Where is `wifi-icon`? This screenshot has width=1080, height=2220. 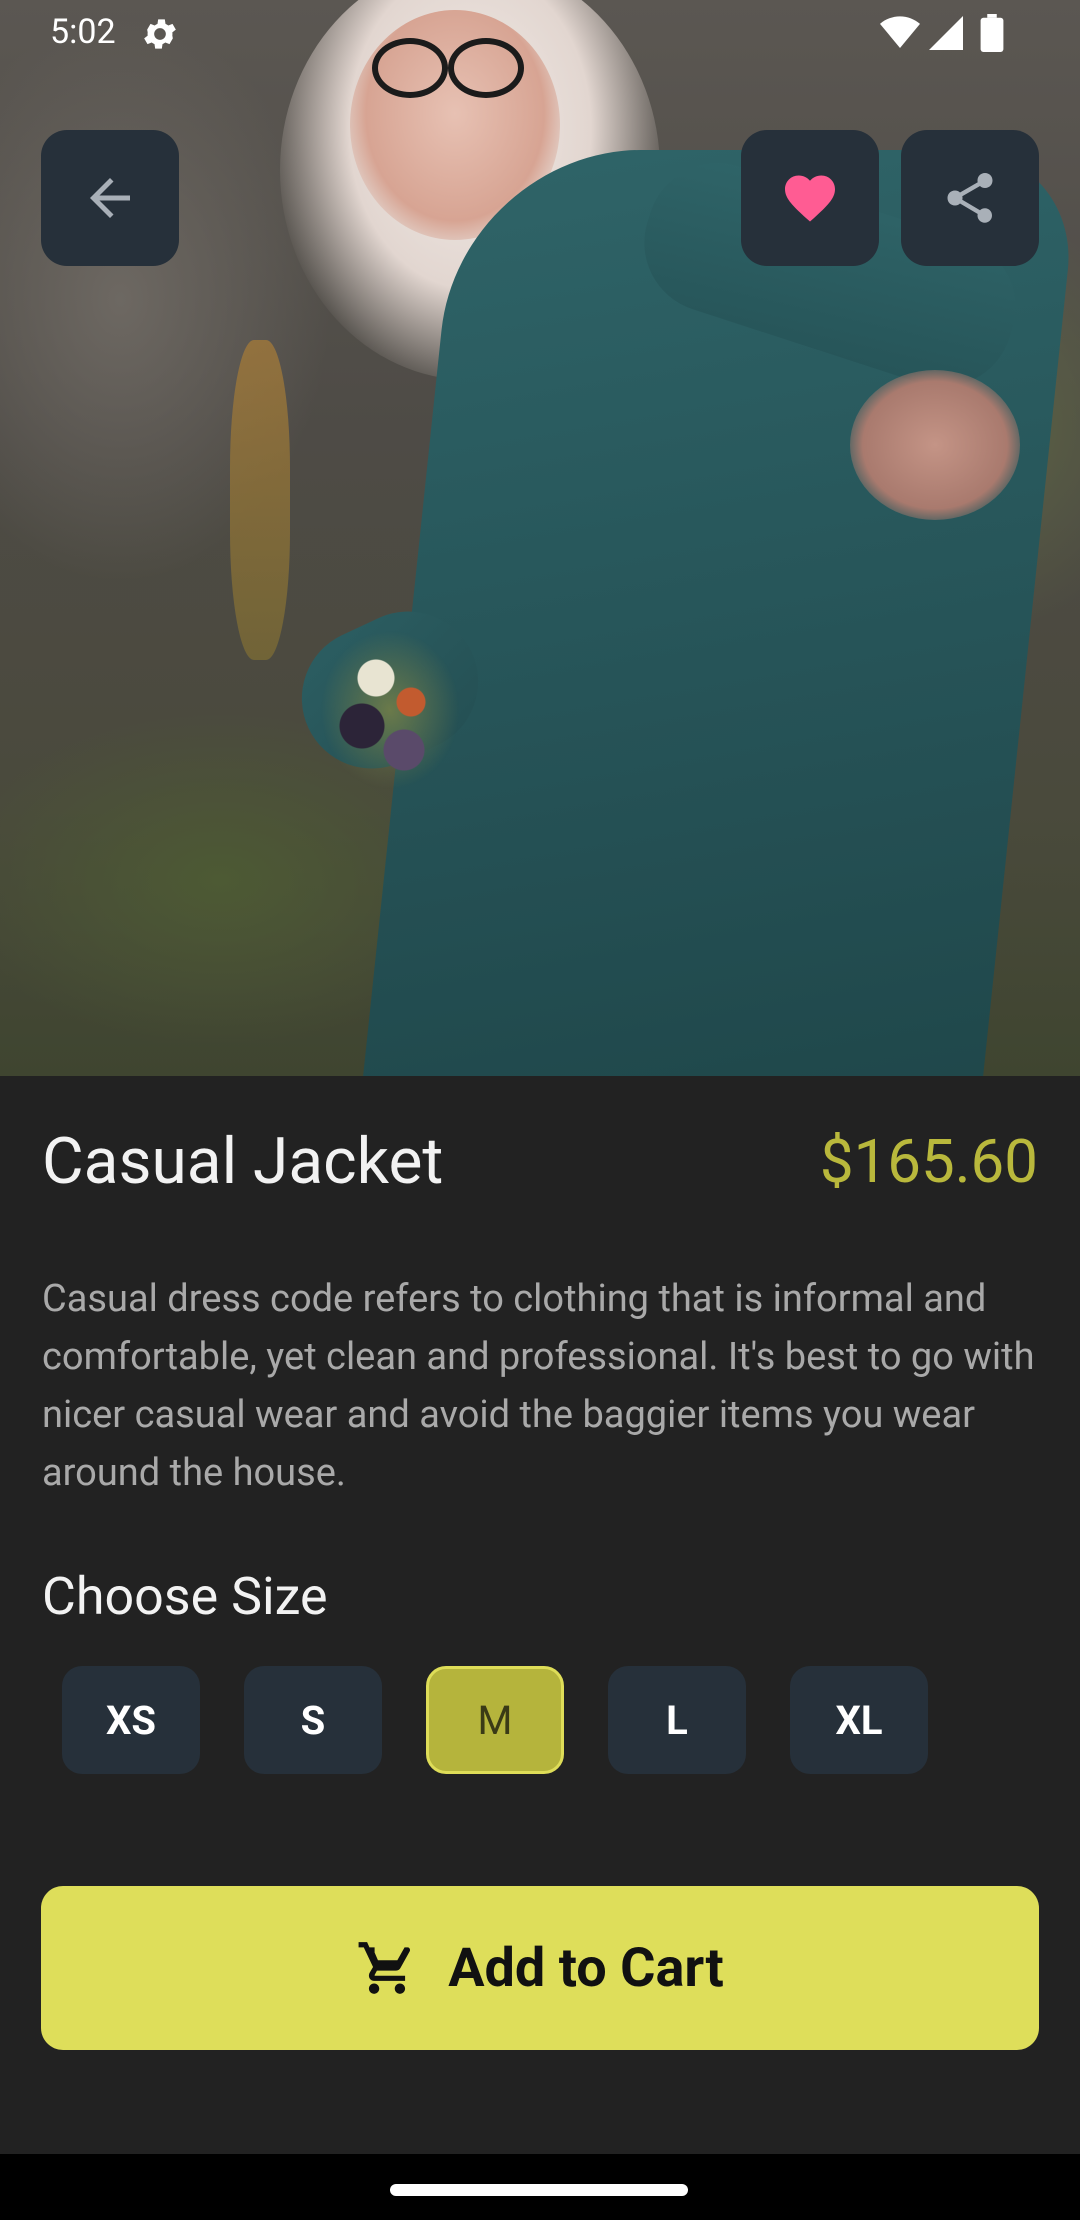
wifi-icon is located at coordinates (900, 32).